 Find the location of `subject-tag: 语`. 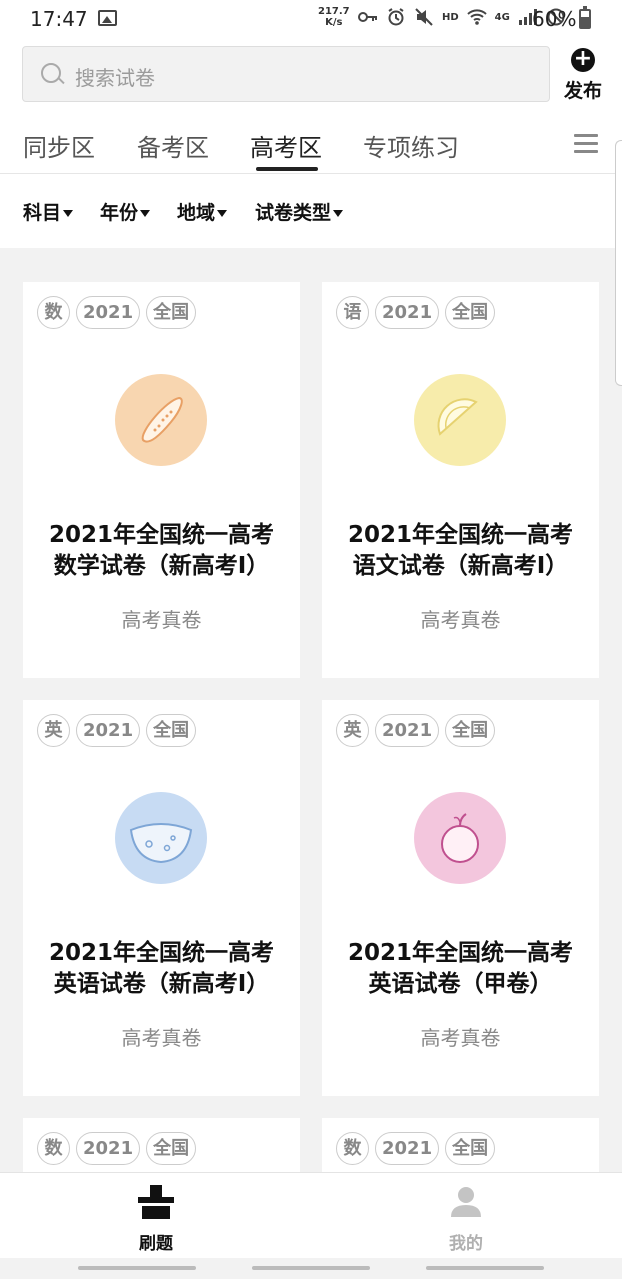

subject-tag: 语 is located at coordinates (352, 312).